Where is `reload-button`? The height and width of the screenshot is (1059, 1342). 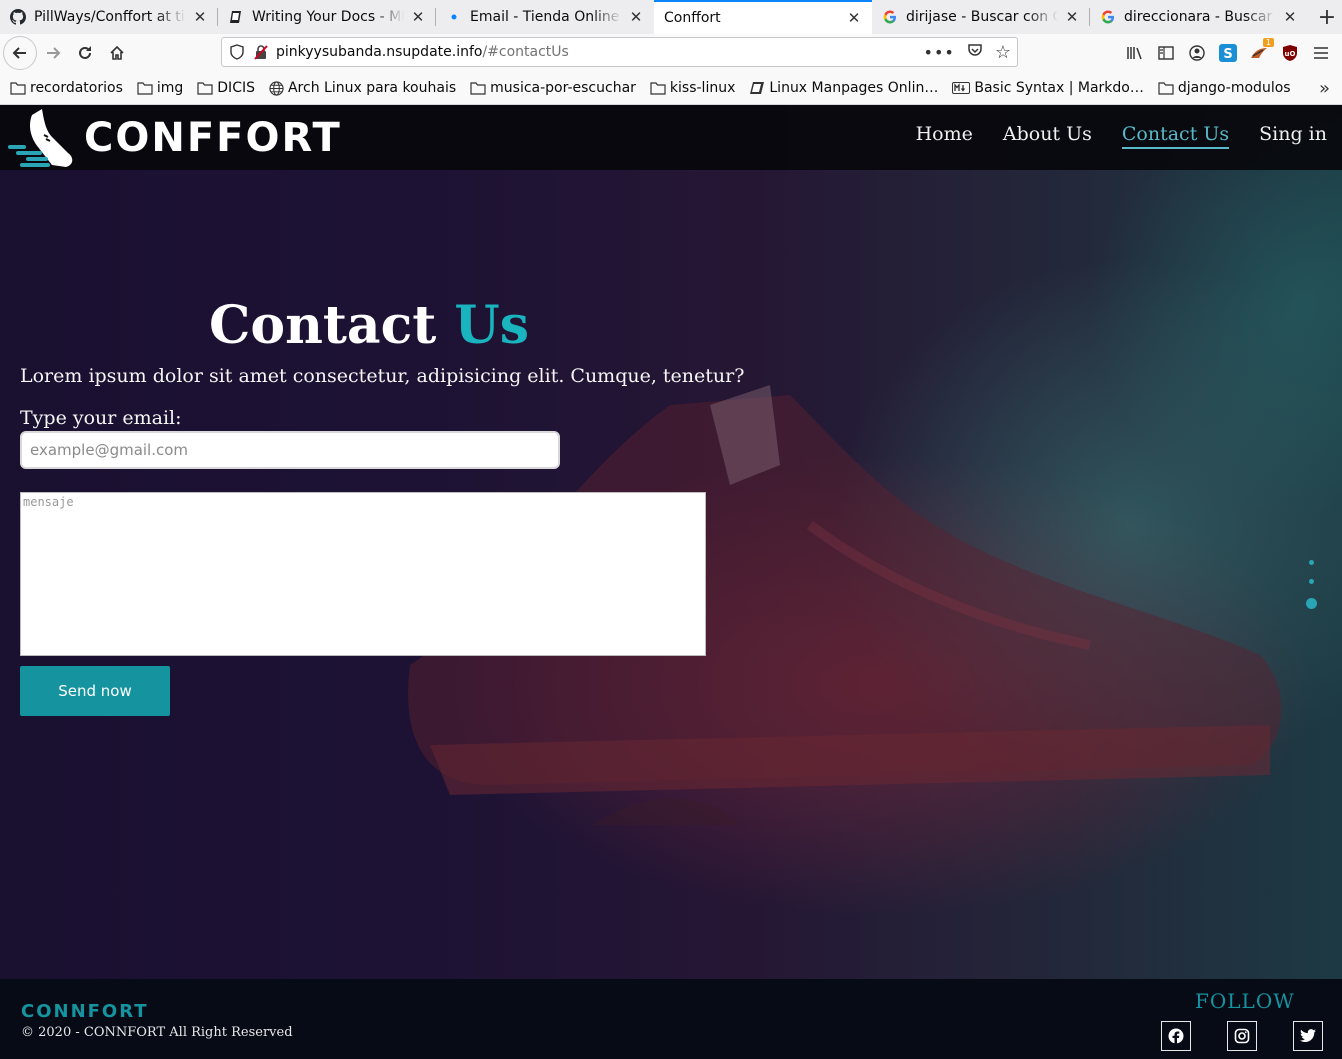 reload-button is located at coordinates (85, 53).